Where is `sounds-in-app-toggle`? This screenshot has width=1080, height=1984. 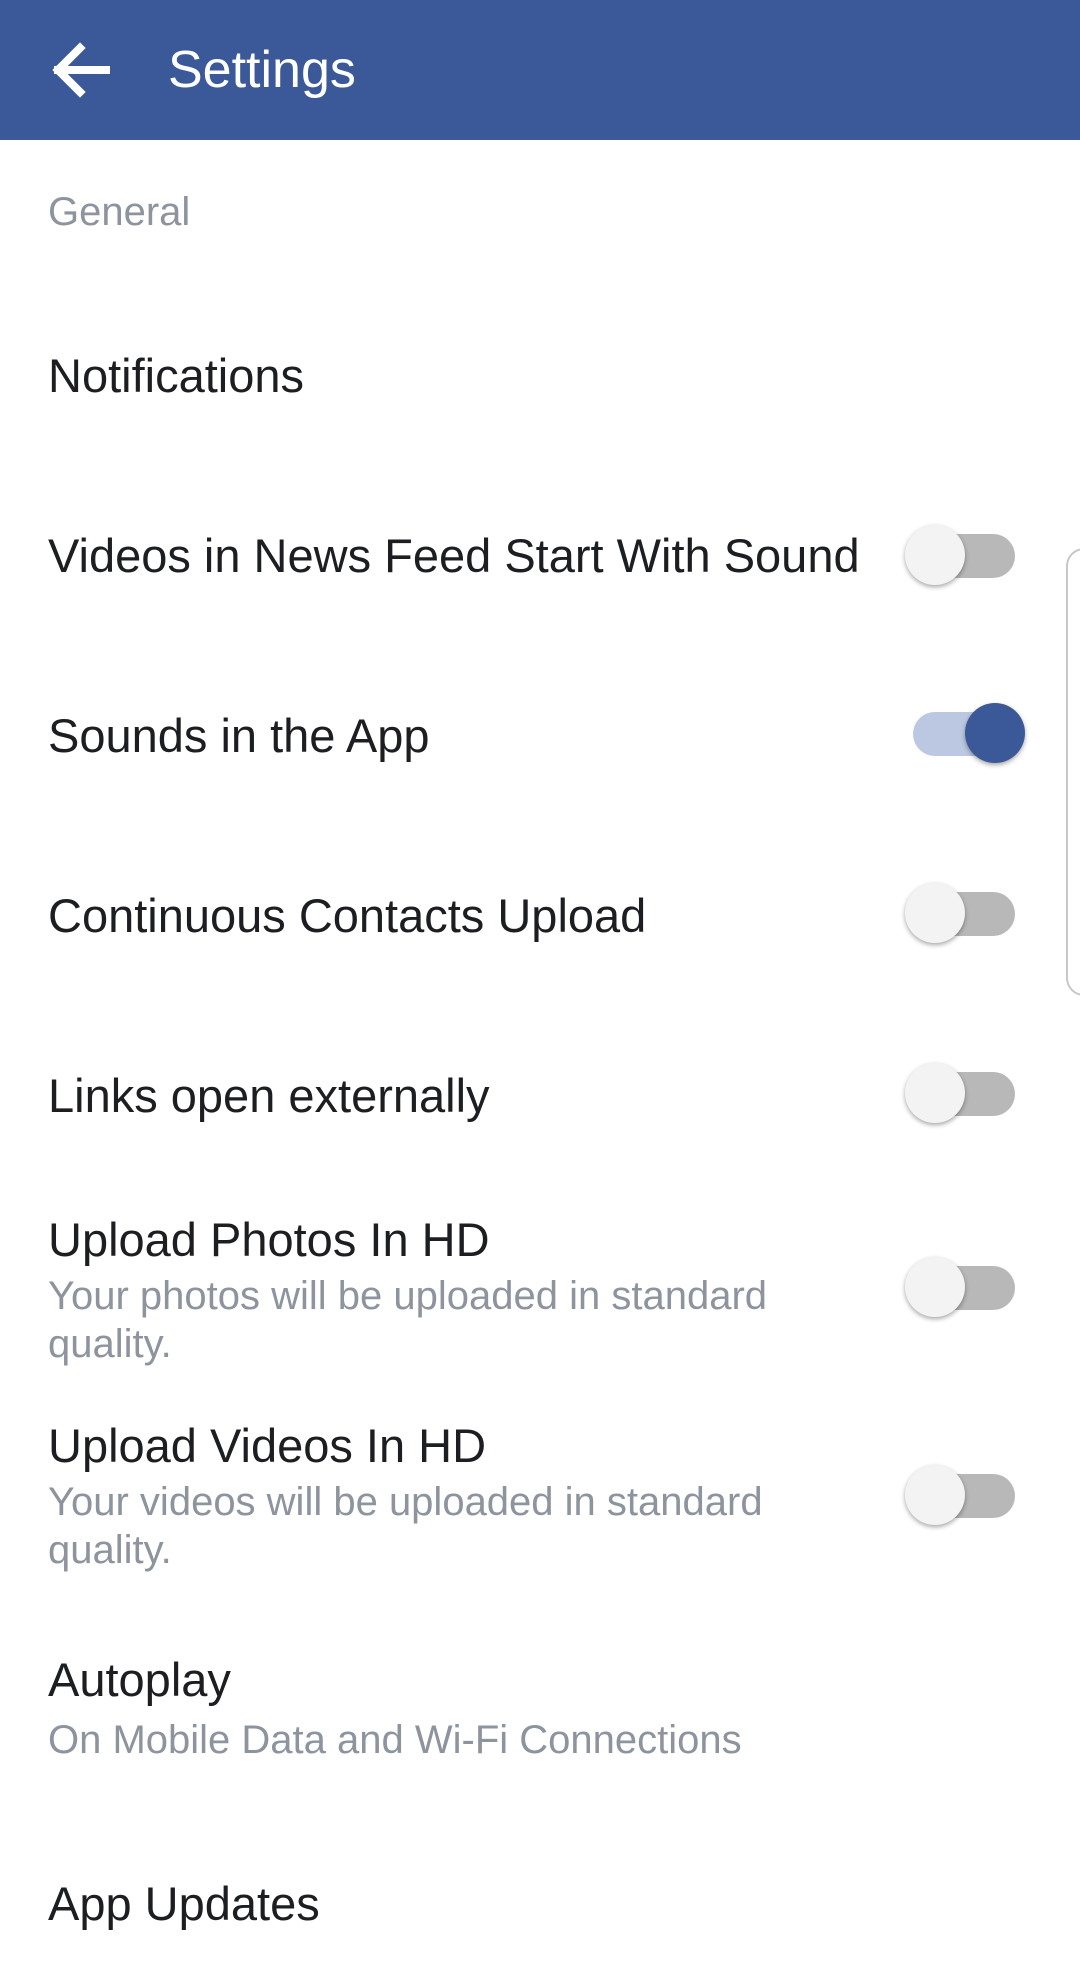 sounds-in-app-toggle is located at coordinates (965, 734).